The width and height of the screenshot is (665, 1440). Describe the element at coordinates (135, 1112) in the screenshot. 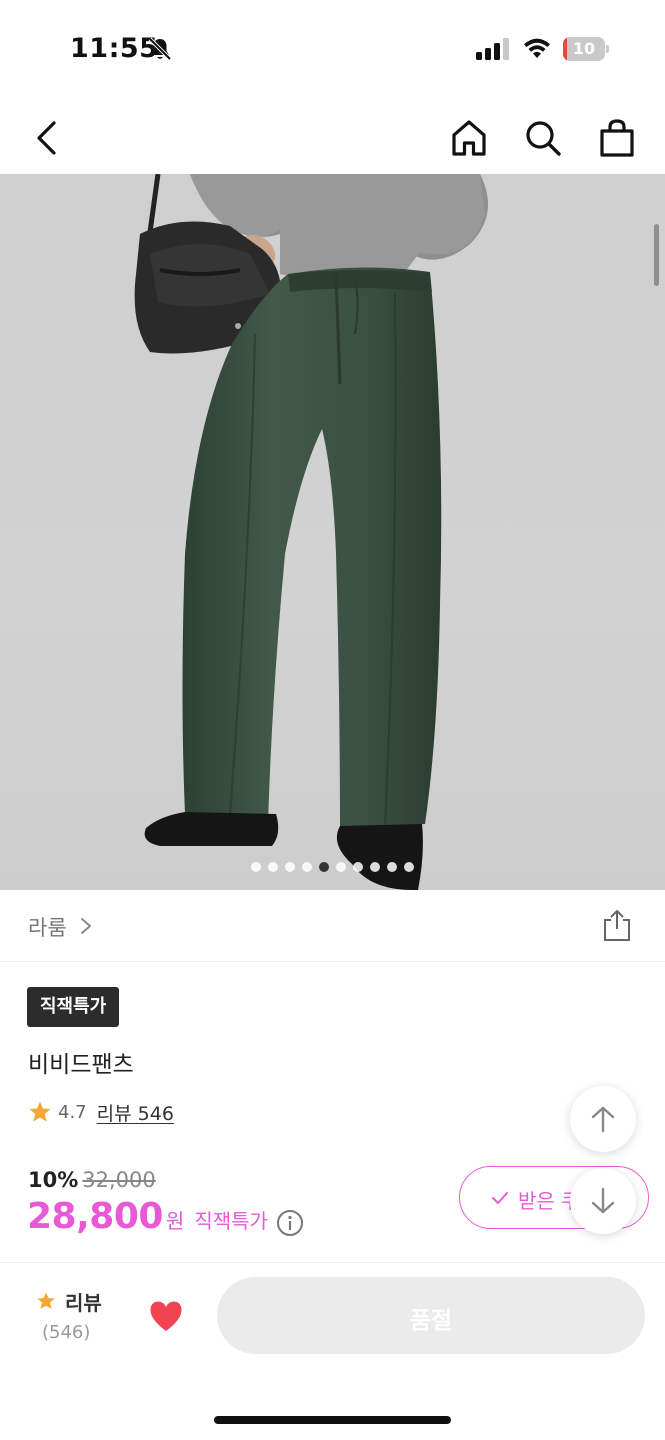

I see `review-link: 리뷰 546` at that location.